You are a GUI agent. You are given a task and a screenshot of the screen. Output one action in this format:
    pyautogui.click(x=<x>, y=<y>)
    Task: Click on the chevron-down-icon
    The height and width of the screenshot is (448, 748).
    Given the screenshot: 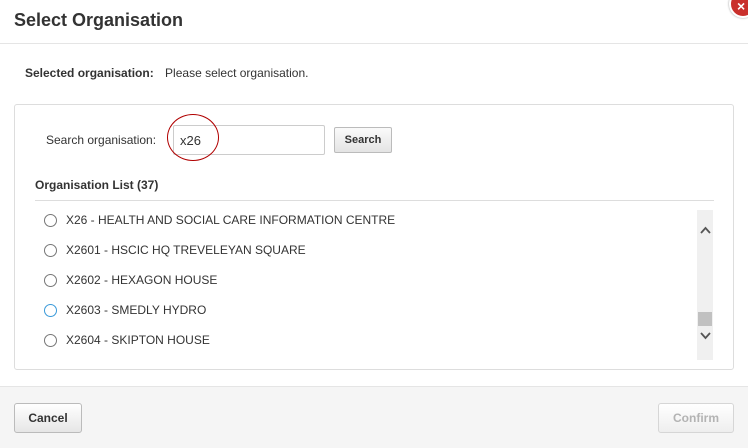 What is the action you would take?
    pyautogui.click(x=705, y=336)
    